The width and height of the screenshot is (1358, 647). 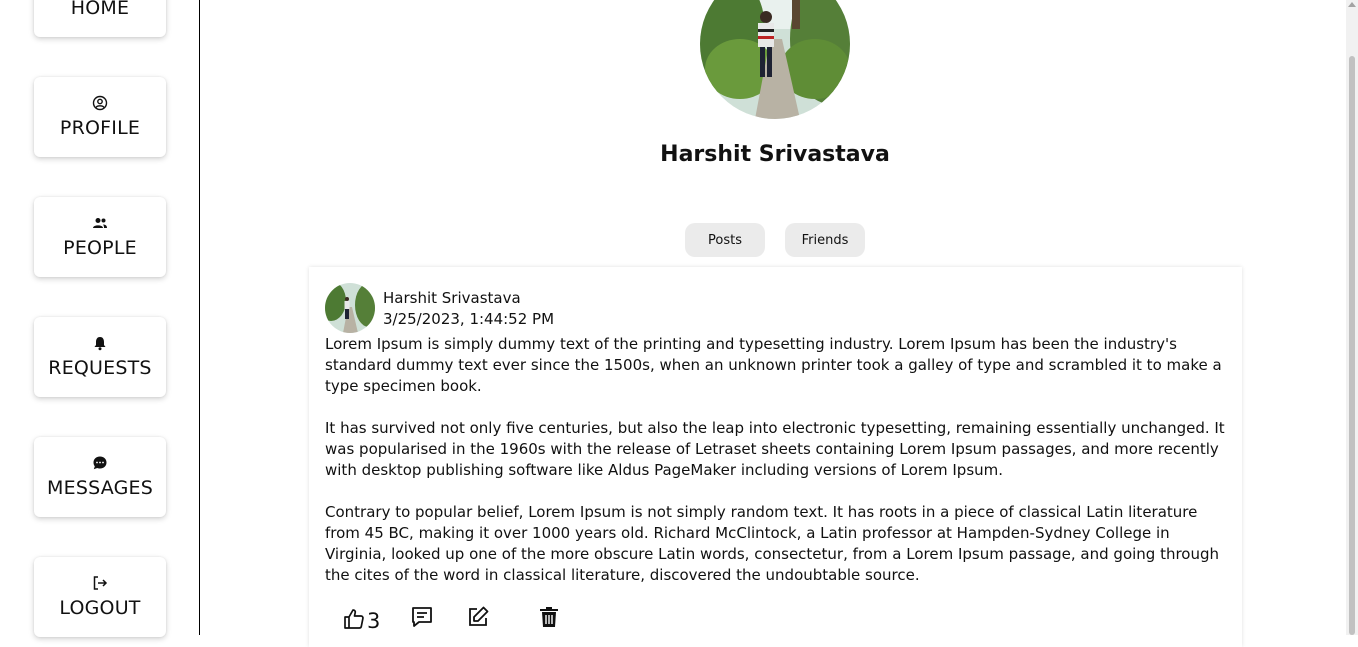 I want to click on comment-icon, so click(x=422, y=617).